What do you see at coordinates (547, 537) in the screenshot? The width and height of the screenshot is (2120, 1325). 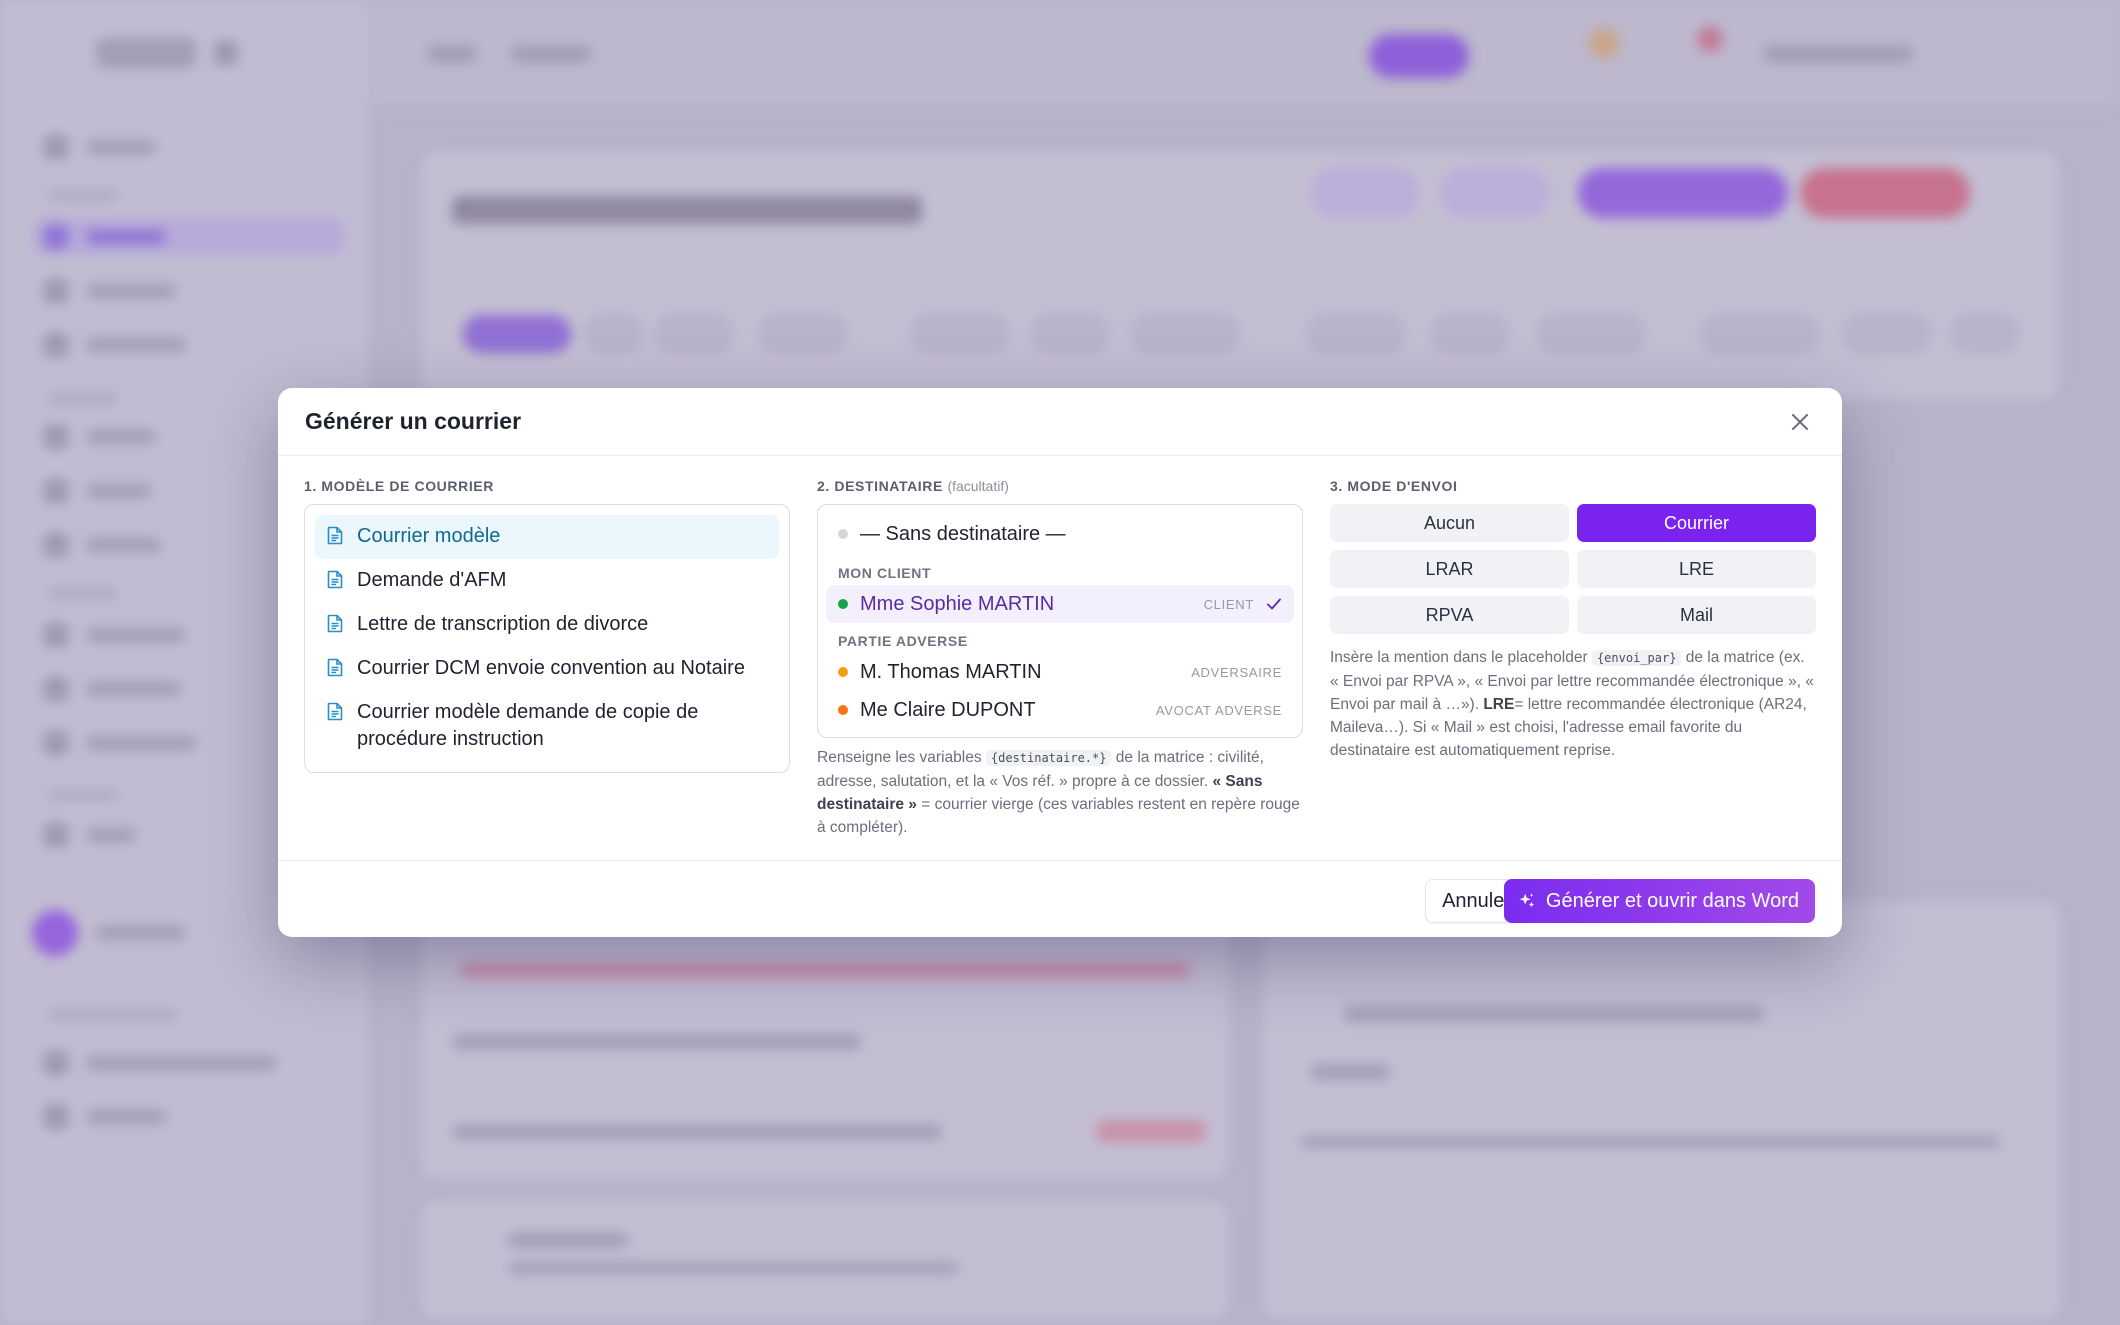 I see `template-item: Courrier modèle` at bounding box center [547, 537].